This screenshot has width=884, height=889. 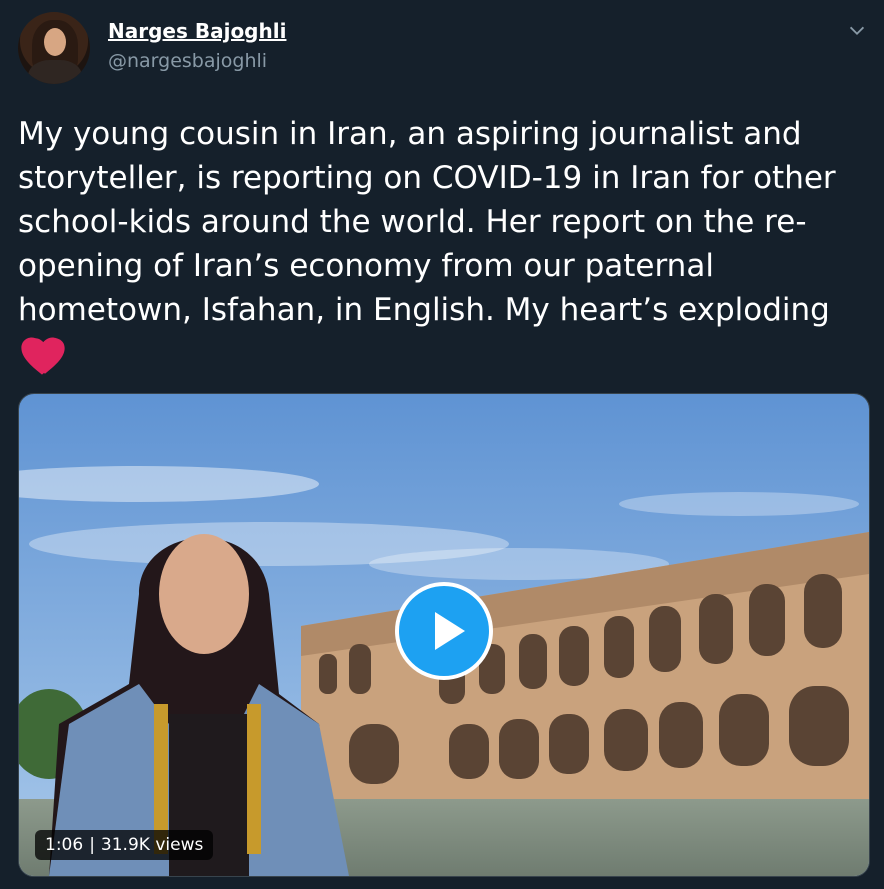 I want to click on avatar-body, so click(x=55, y=72).